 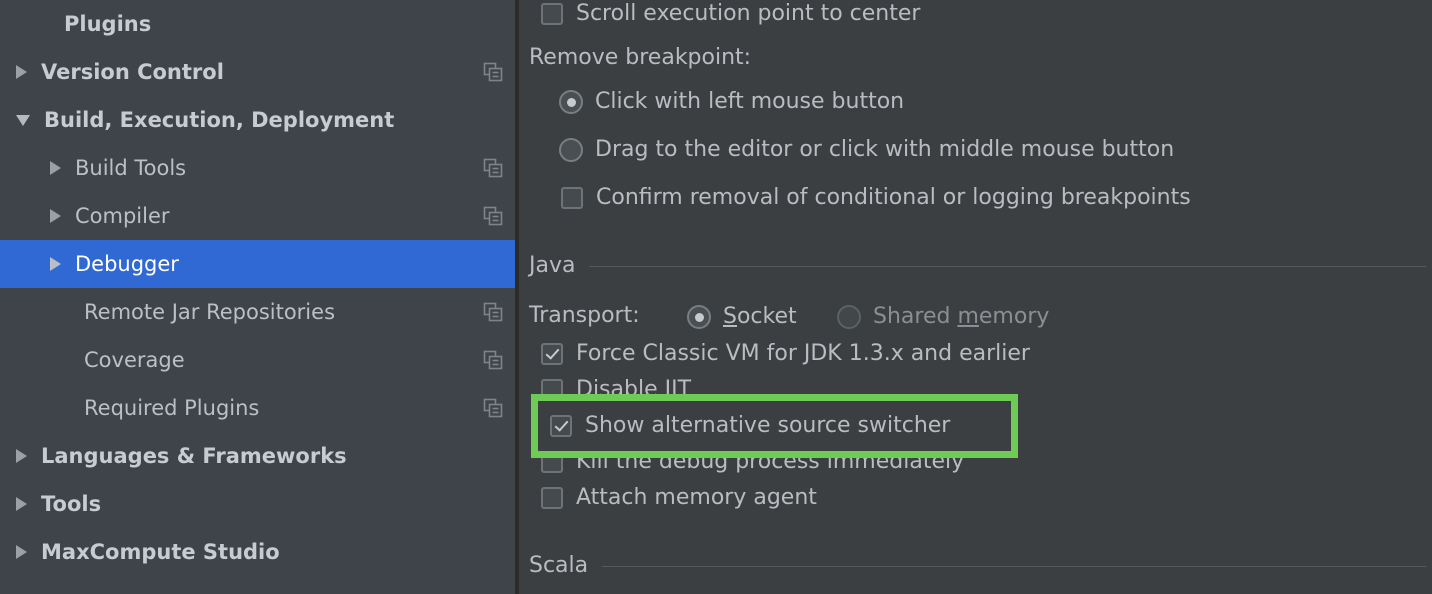 I want to click on sidebar-item-version-control: Version Control, so click(x=259, y=72).